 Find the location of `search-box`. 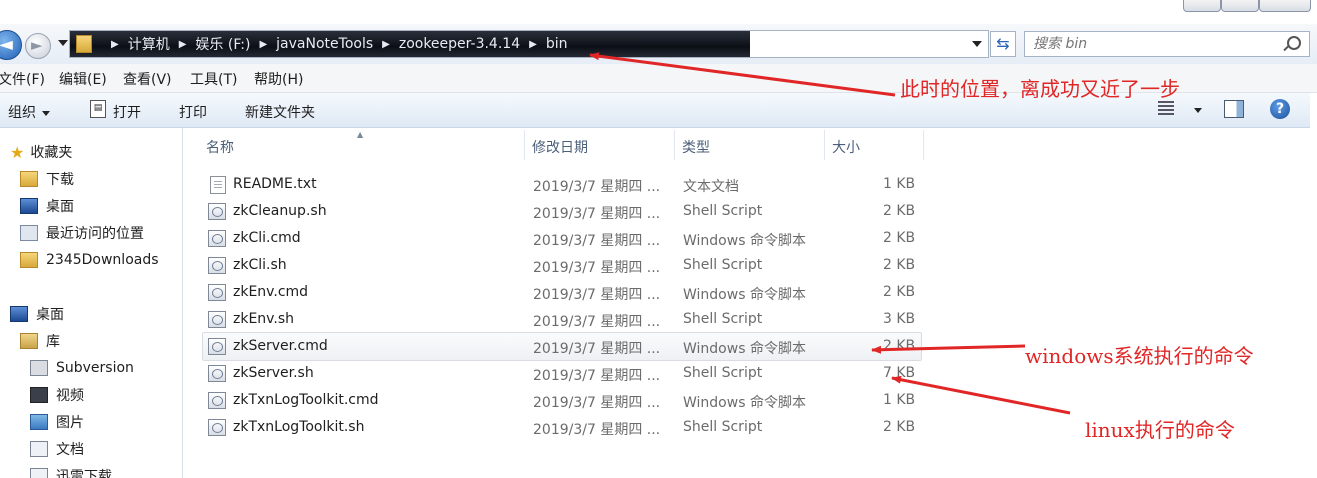

search-box is located at coordinates (1167, 44).